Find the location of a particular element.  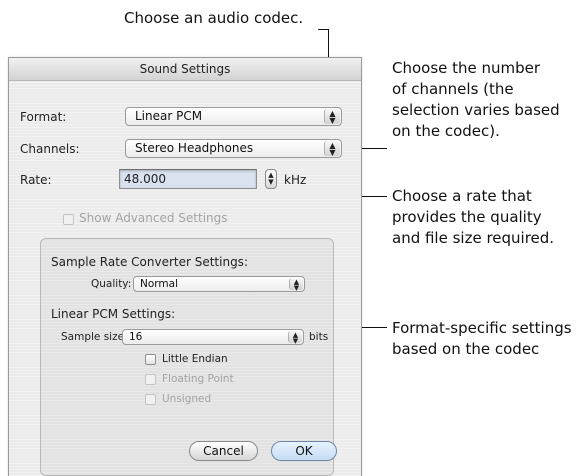

show-advanced-checkbox is located at coordinates (68, 219).